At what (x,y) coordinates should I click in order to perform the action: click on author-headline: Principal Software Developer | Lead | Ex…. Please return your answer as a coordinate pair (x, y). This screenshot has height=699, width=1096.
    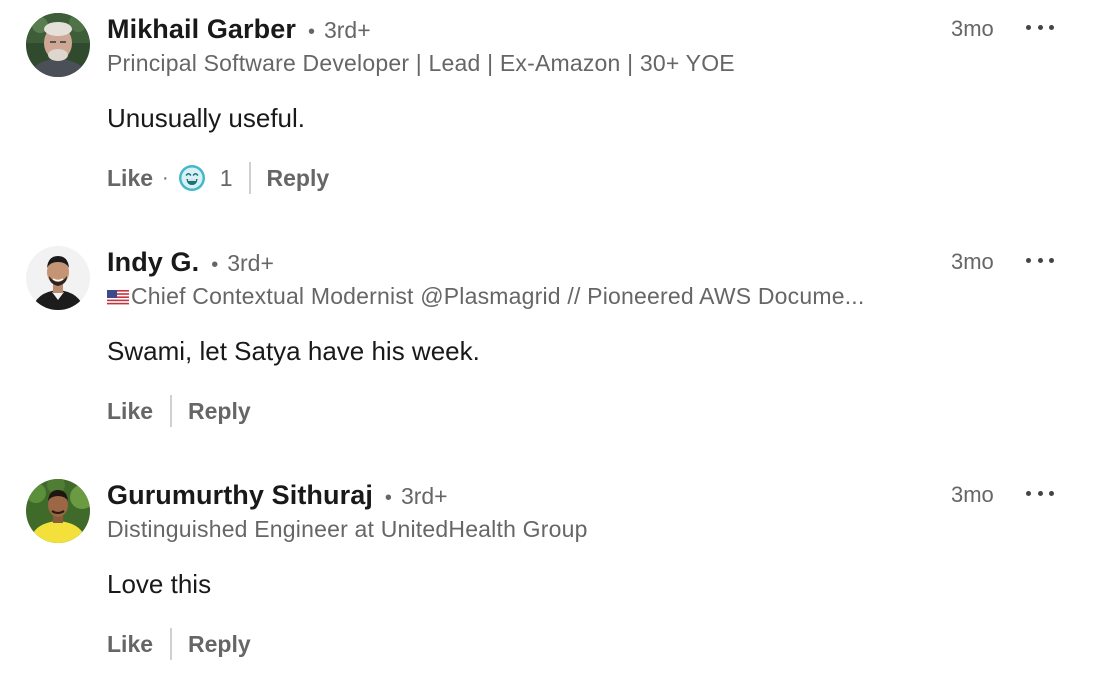
    Looking at the image, I should click on (421, 63).